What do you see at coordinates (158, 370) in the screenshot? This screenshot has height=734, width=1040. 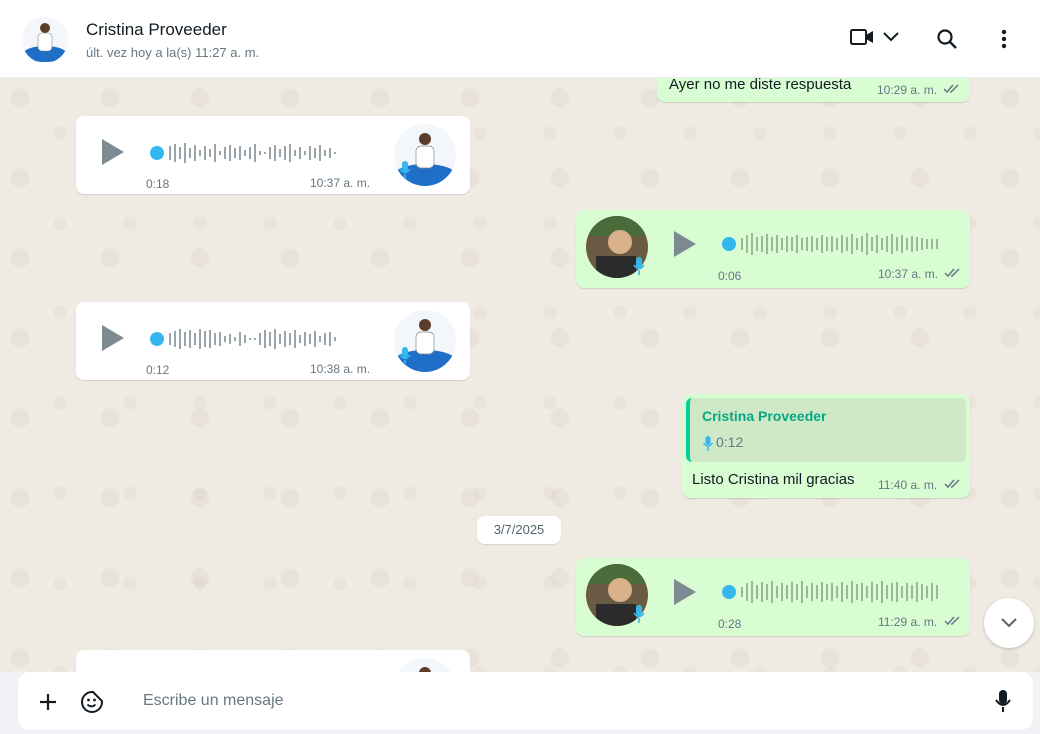 I see `voice-duration: 0:12` at bounding box center [158, 370].